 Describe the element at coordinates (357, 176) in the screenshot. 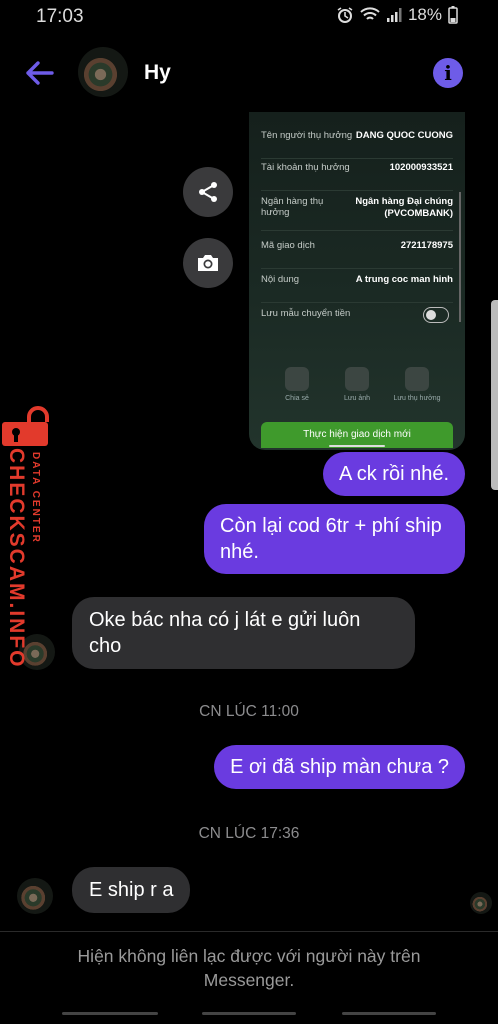

I see `card-row: Tài khoản thụ hưởng 102000933521` at that location.